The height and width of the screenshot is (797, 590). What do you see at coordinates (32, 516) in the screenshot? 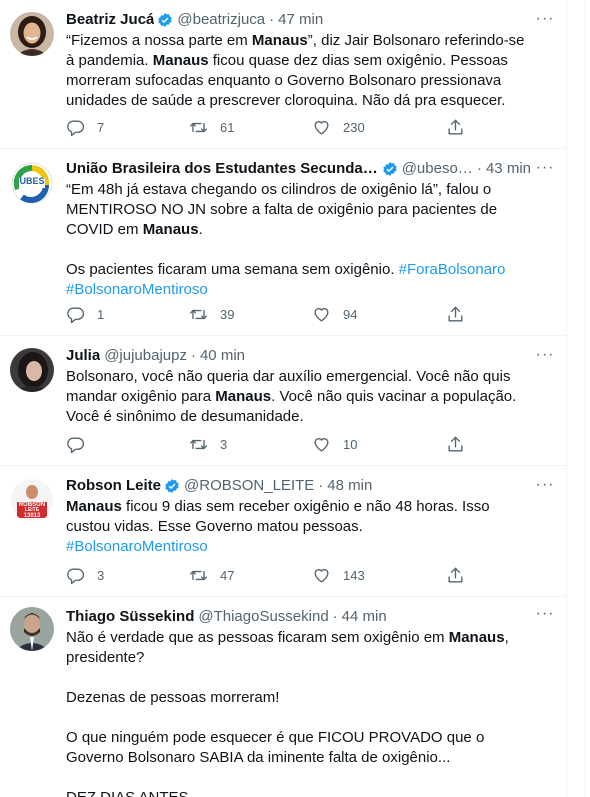
I see `avatar-label-num: 13013` at bounding box center [32, 516].